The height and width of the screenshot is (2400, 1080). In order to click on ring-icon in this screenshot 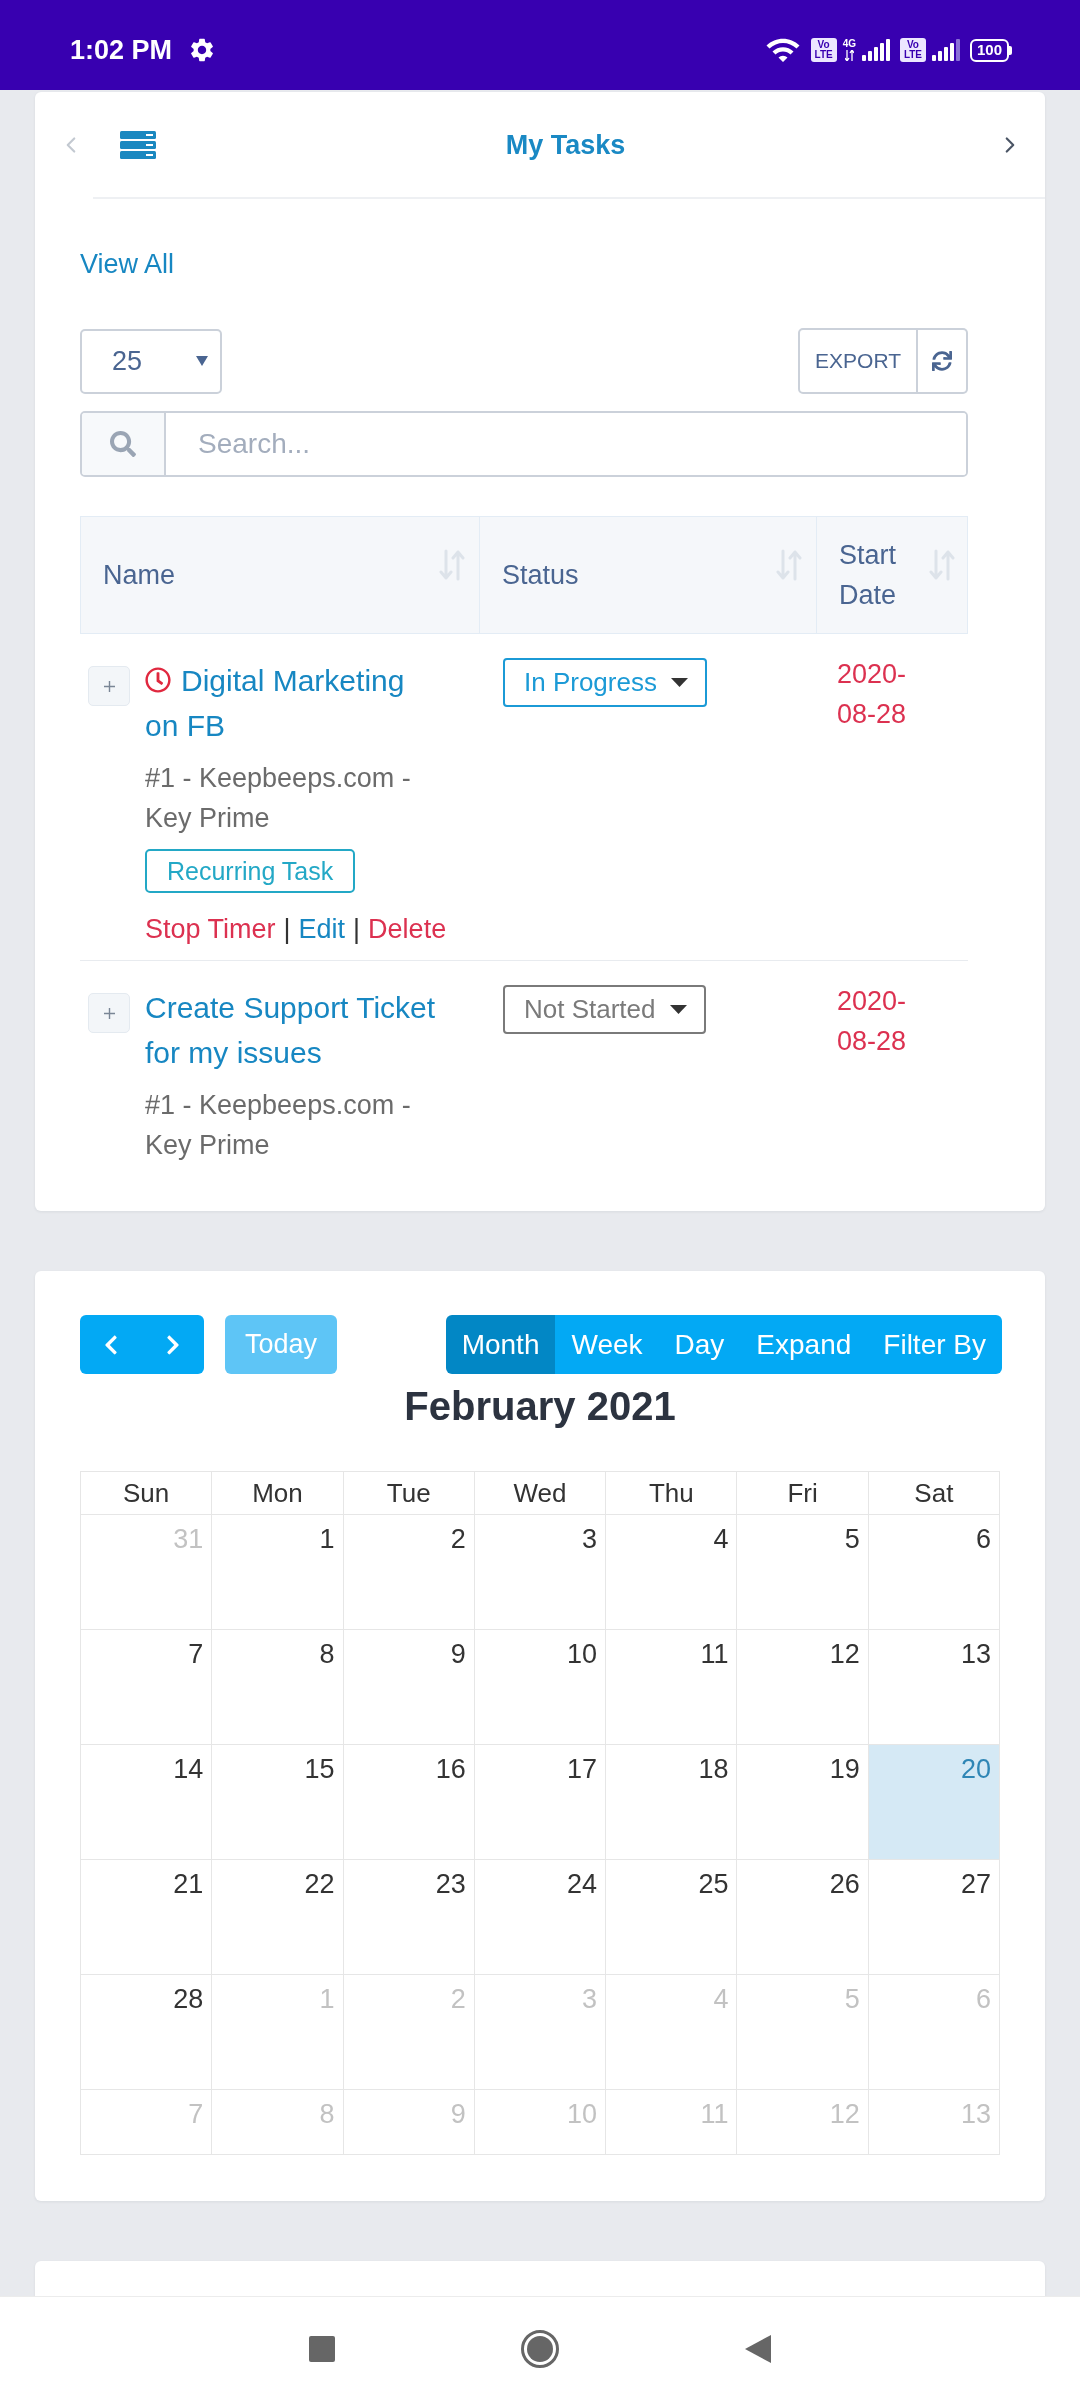, I will do `click(540, 2348)`.